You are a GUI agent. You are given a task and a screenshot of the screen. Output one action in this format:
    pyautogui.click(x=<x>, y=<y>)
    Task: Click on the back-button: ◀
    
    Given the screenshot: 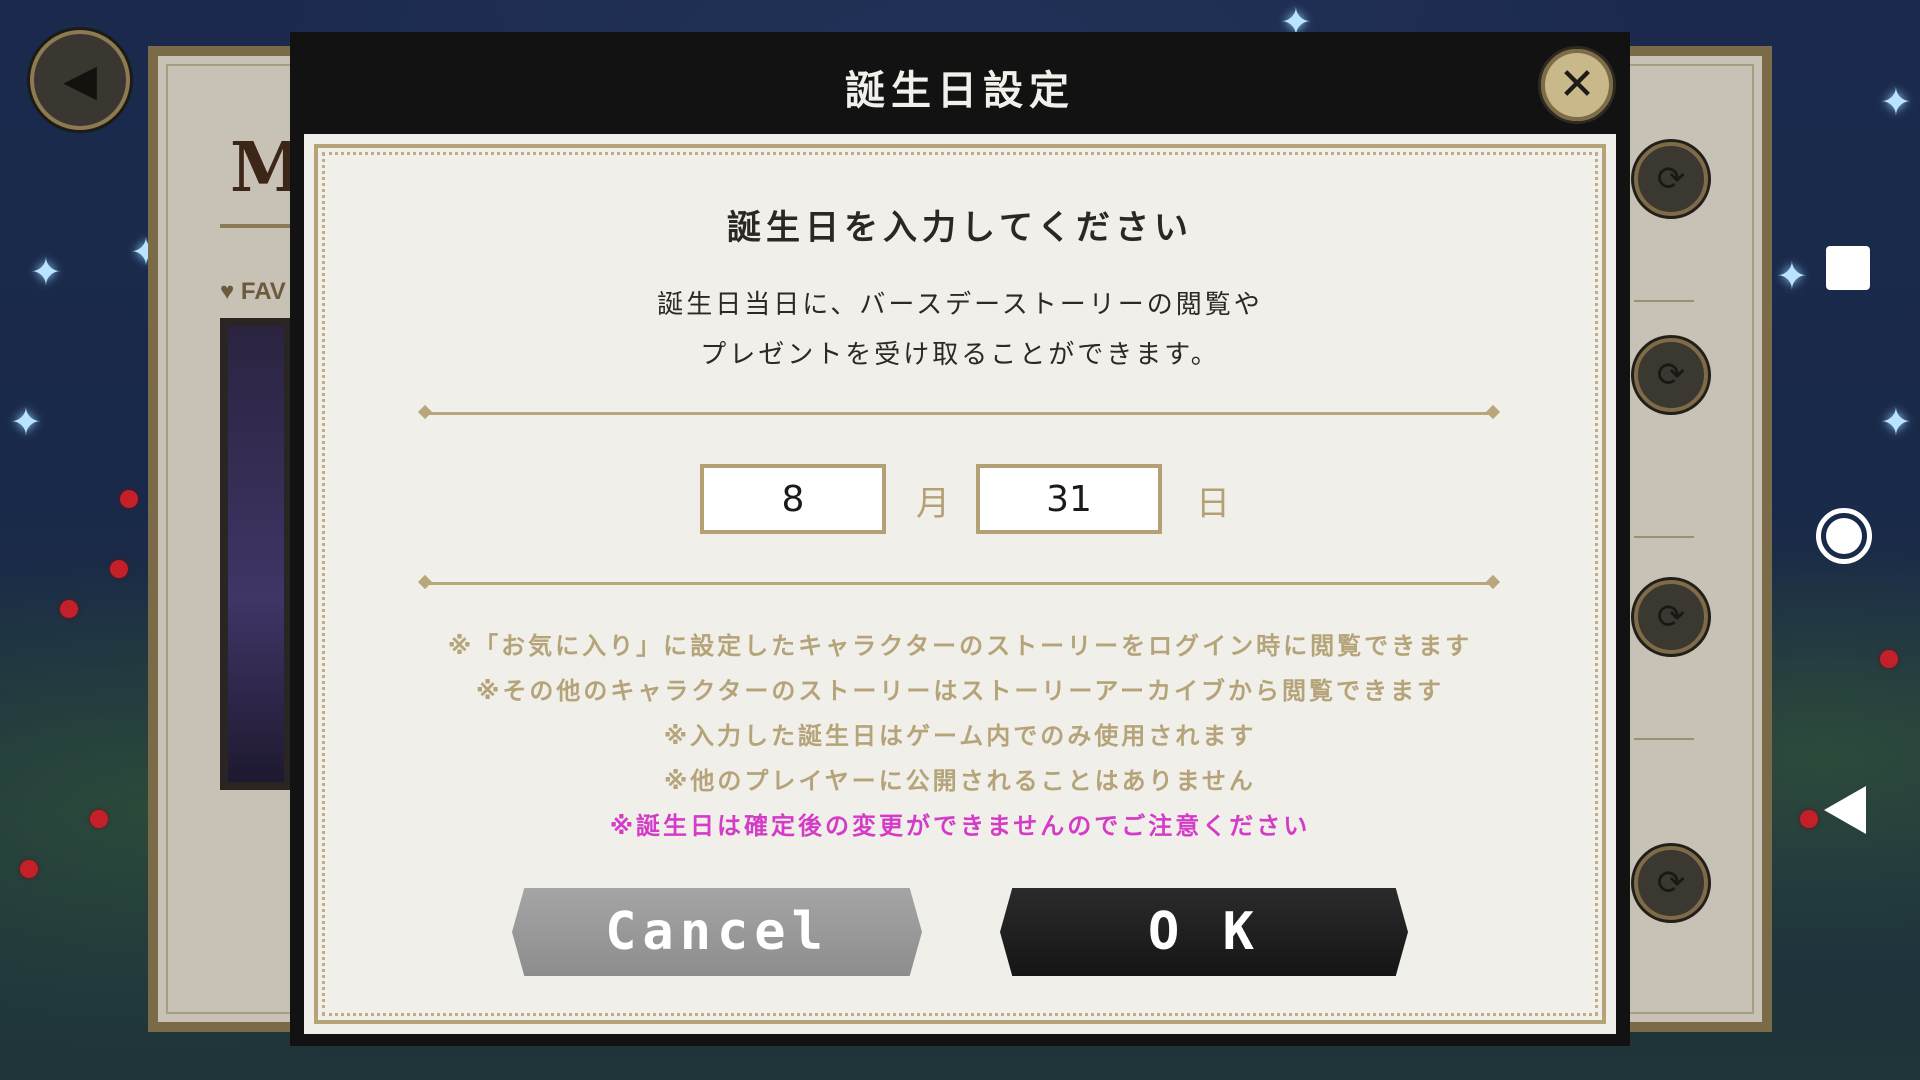 What is the action you would take?
    pyautogui.click(x=80, y=80)
    